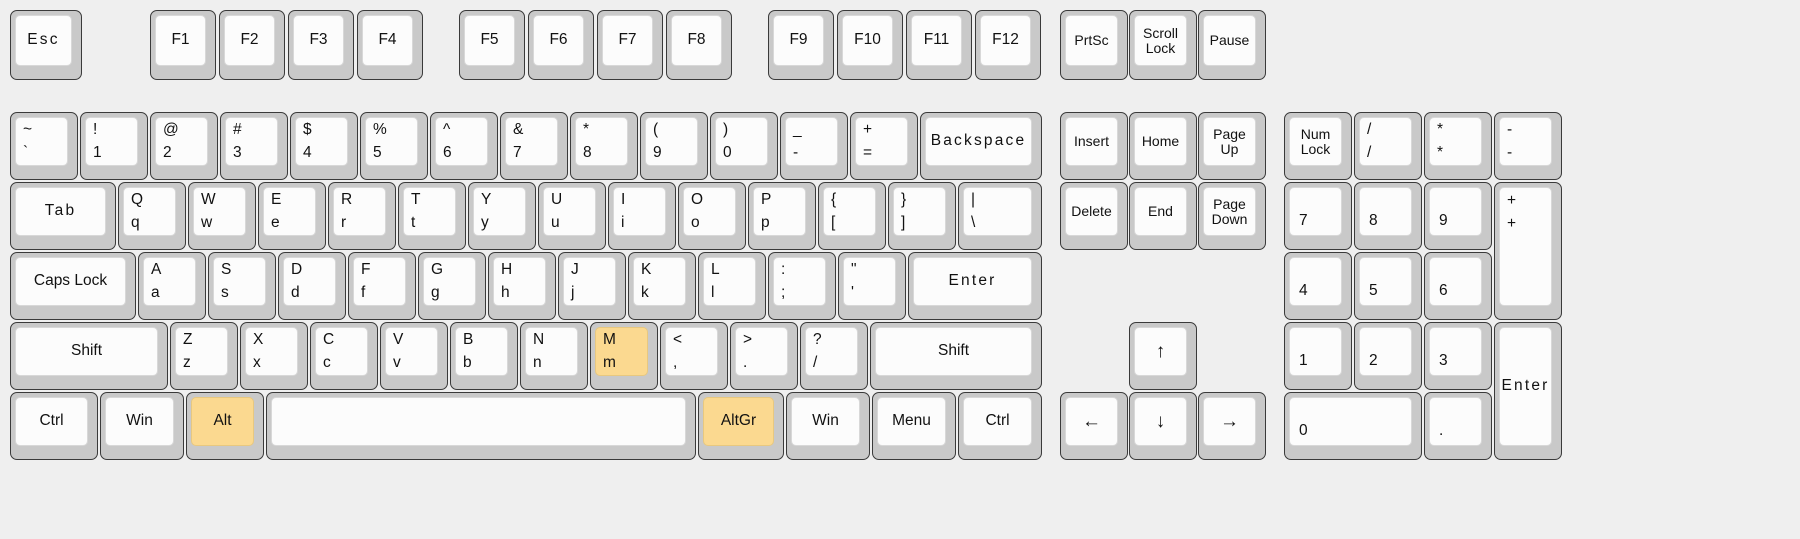 The height and width of the screenshot is (539, 1800). Describe the element at coordinates (1353, 426) in the screenshot. I see `key-numpad-0: 0` at that location.